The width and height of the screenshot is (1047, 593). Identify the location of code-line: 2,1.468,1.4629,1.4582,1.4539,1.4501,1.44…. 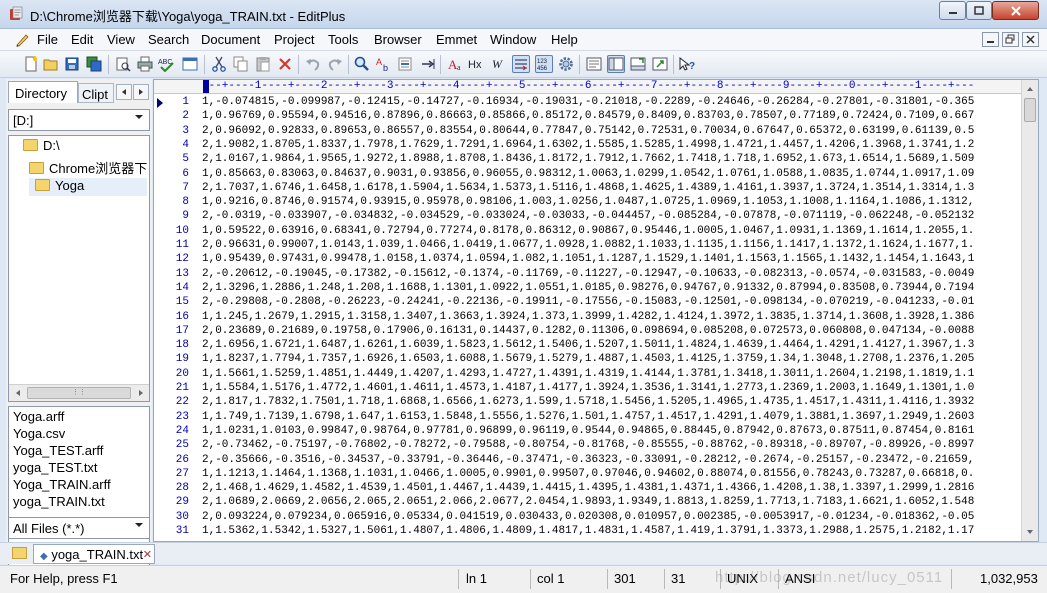
(588, 488).